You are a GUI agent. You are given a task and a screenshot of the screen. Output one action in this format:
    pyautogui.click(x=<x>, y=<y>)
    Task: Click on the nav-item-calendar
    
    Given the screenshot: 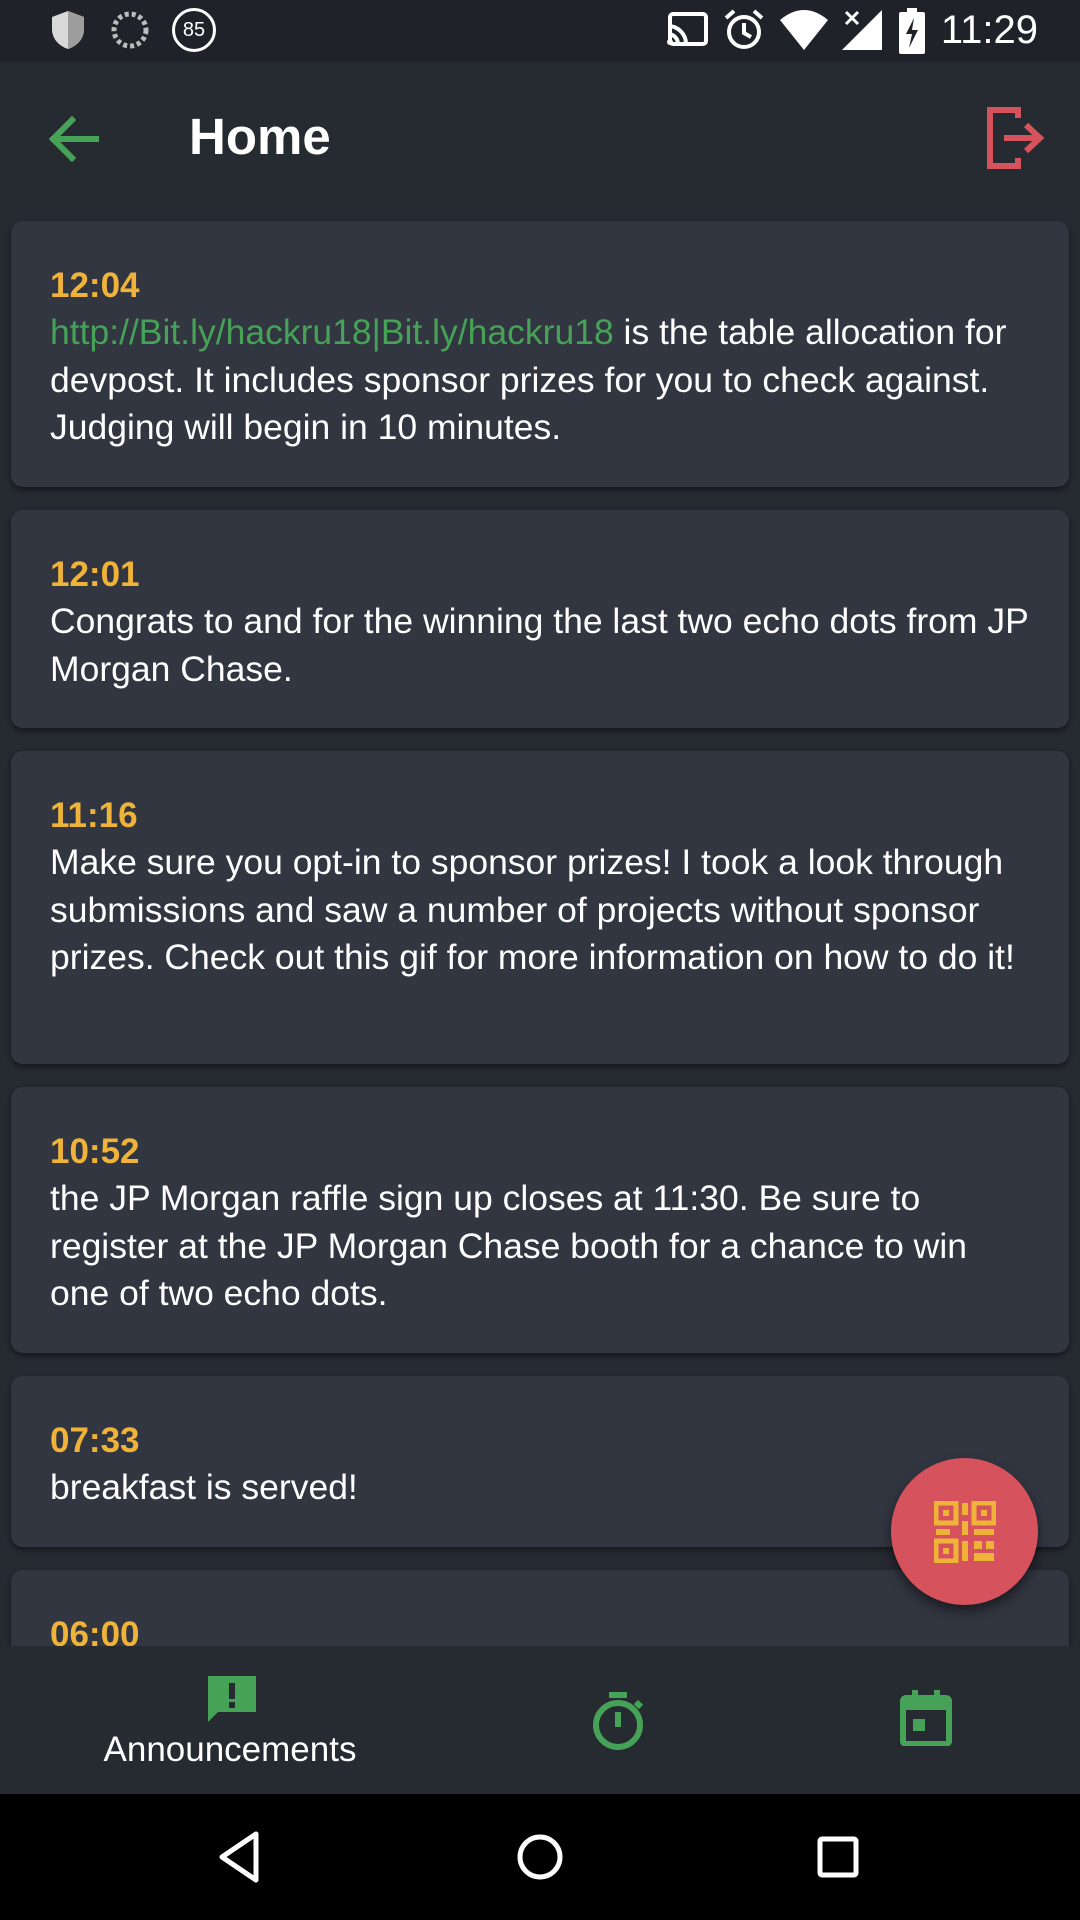 What is the action you would take?
    pyautogui.click(x=925, y=1720)
    